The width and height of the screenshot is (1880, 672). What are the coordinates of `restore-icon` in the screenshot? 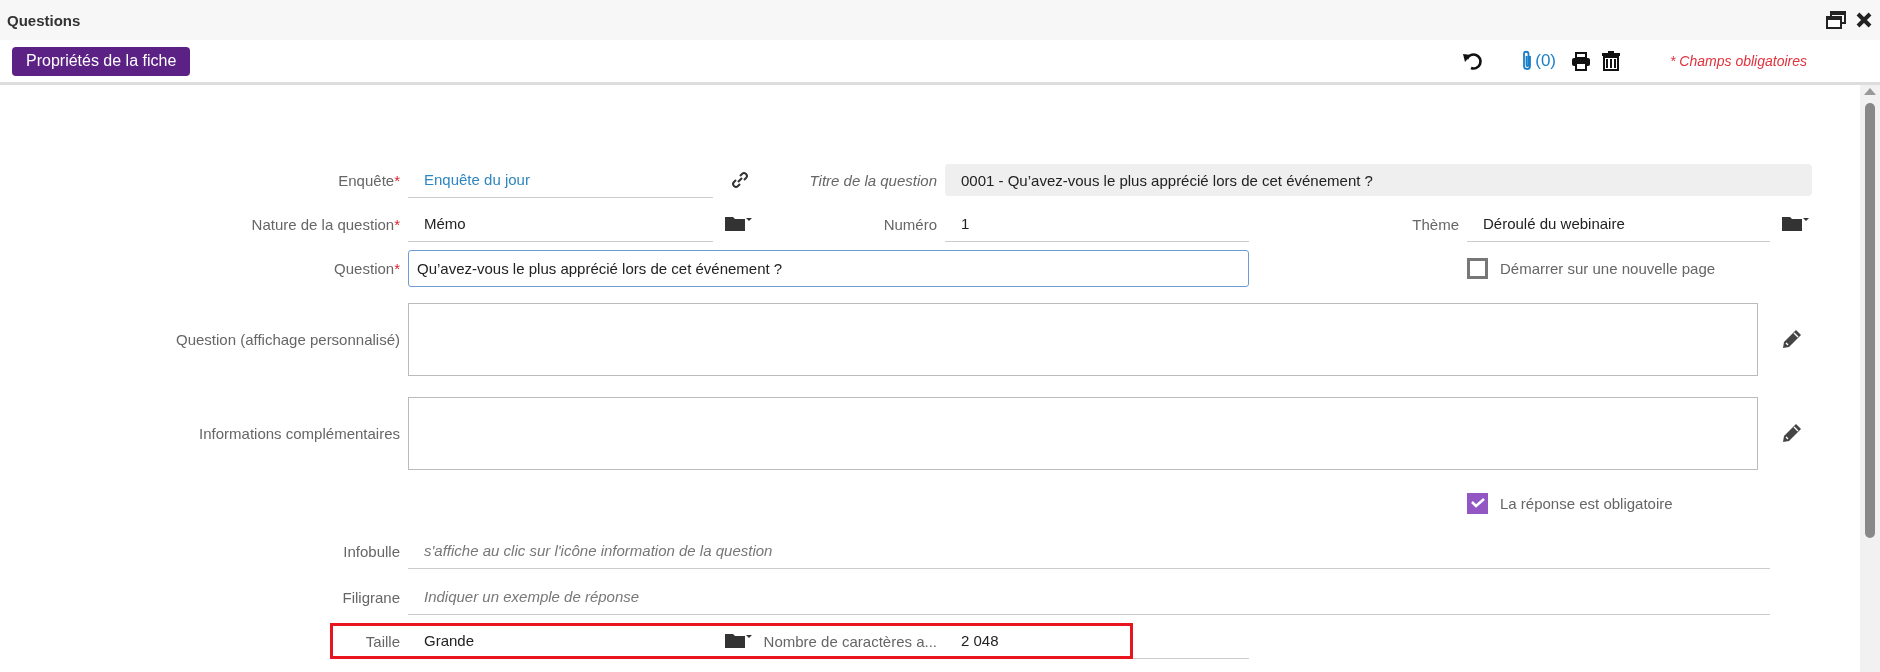 It's located at (1836, 20).